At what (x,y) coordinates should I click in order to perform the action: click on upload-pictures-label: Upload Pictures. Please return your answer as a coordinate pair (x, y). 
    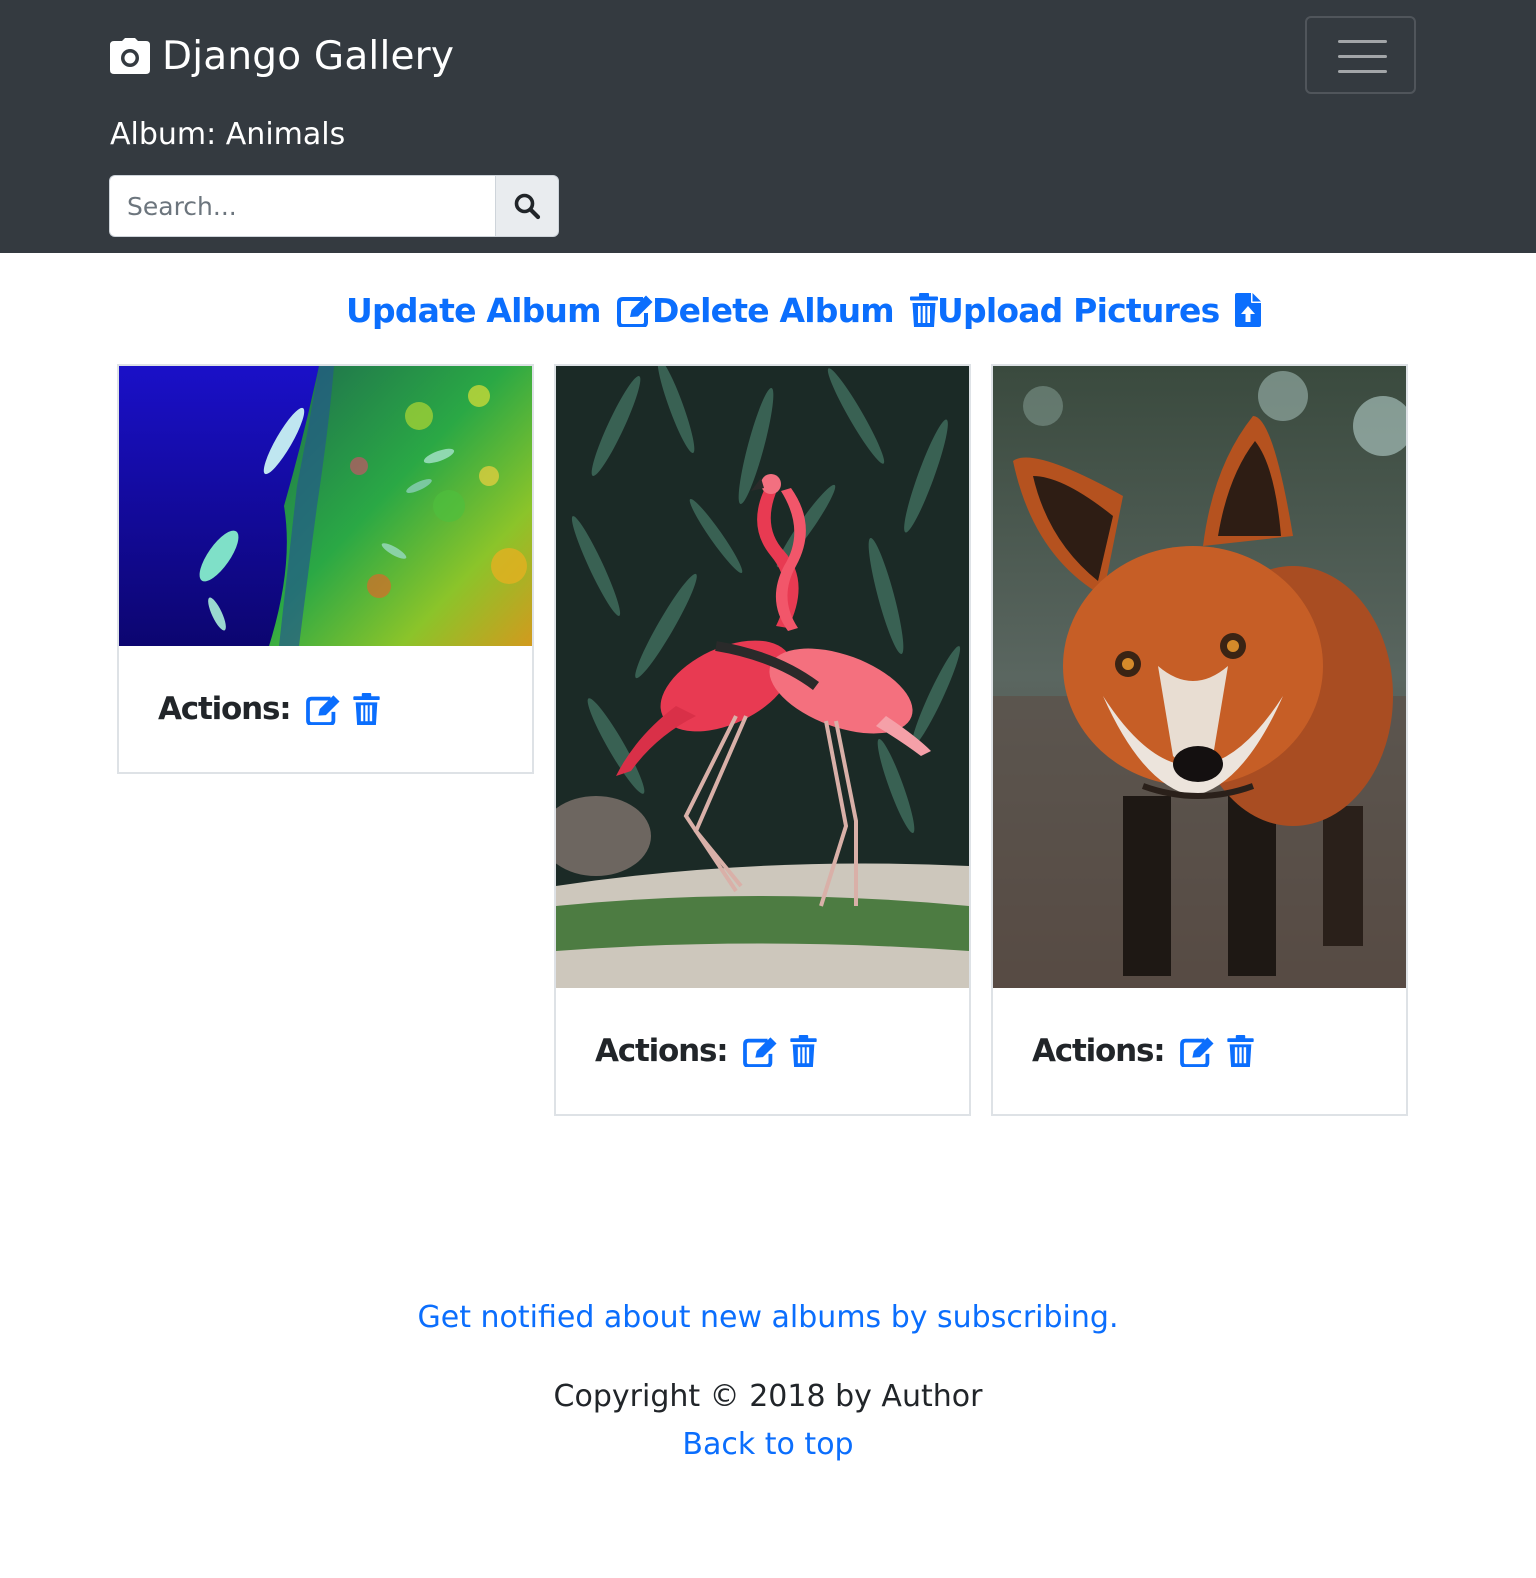
    Looking at the image, I should click on (1078, 310).